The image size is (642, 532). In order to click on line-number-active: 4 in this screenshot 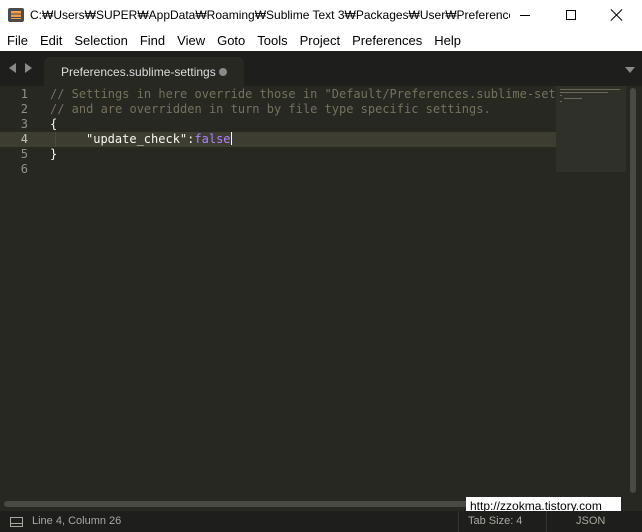, I will do `click(24, 139)`.